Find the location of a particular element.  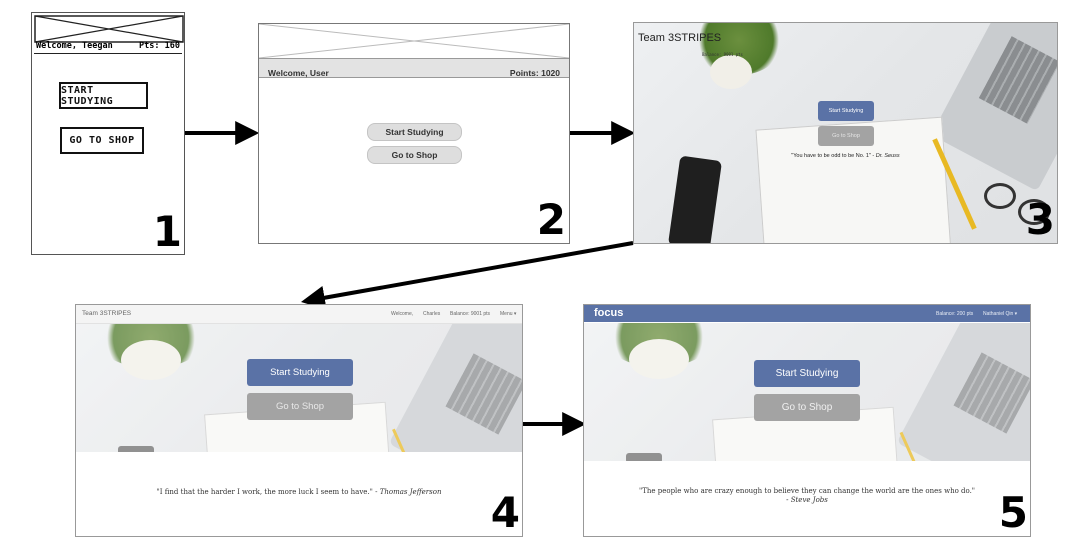

sketch-header-bar: Welcome, Teegan Pts: 160 is located at coordinates (108, 47).